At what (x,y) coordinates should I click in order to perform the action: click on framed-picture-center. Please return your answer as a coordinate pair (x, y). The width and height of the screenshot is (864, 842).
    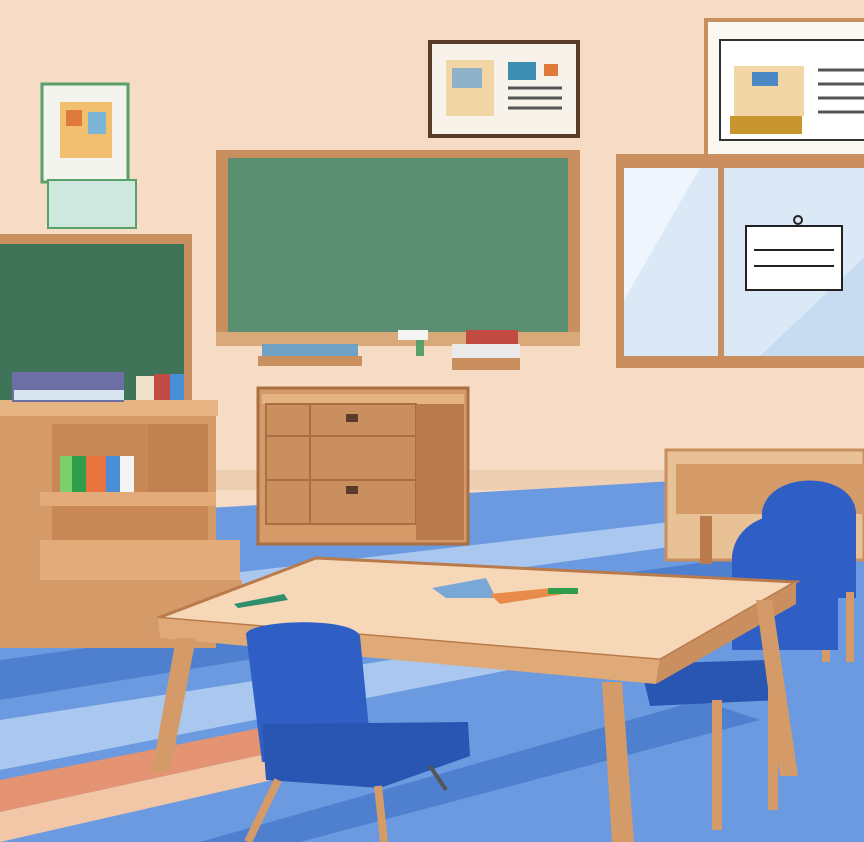
    Looking at the image, I should click on (504, 89).